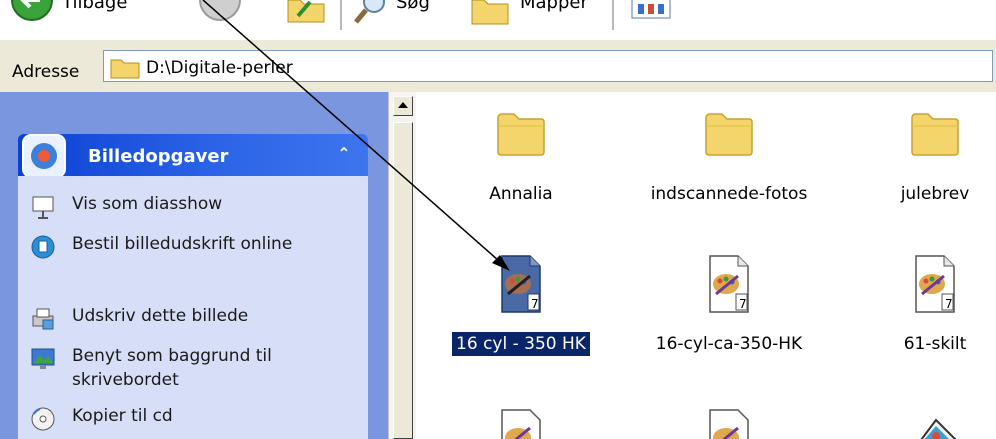 The height and width of the screenshot is (439, 996). I want to click on back-button: Tilbage, so click(90, 10).